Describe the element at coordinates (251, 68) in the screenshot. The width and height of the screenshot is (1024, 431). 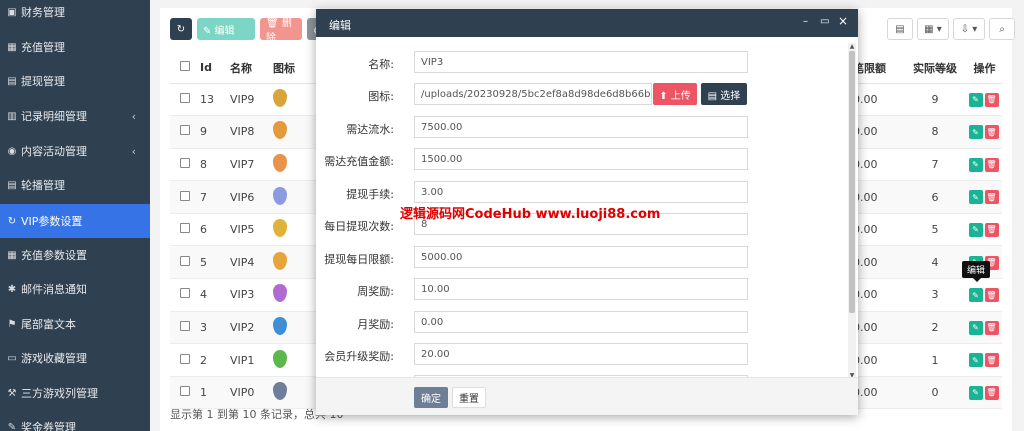
I see `column-name: 名称` at that location.